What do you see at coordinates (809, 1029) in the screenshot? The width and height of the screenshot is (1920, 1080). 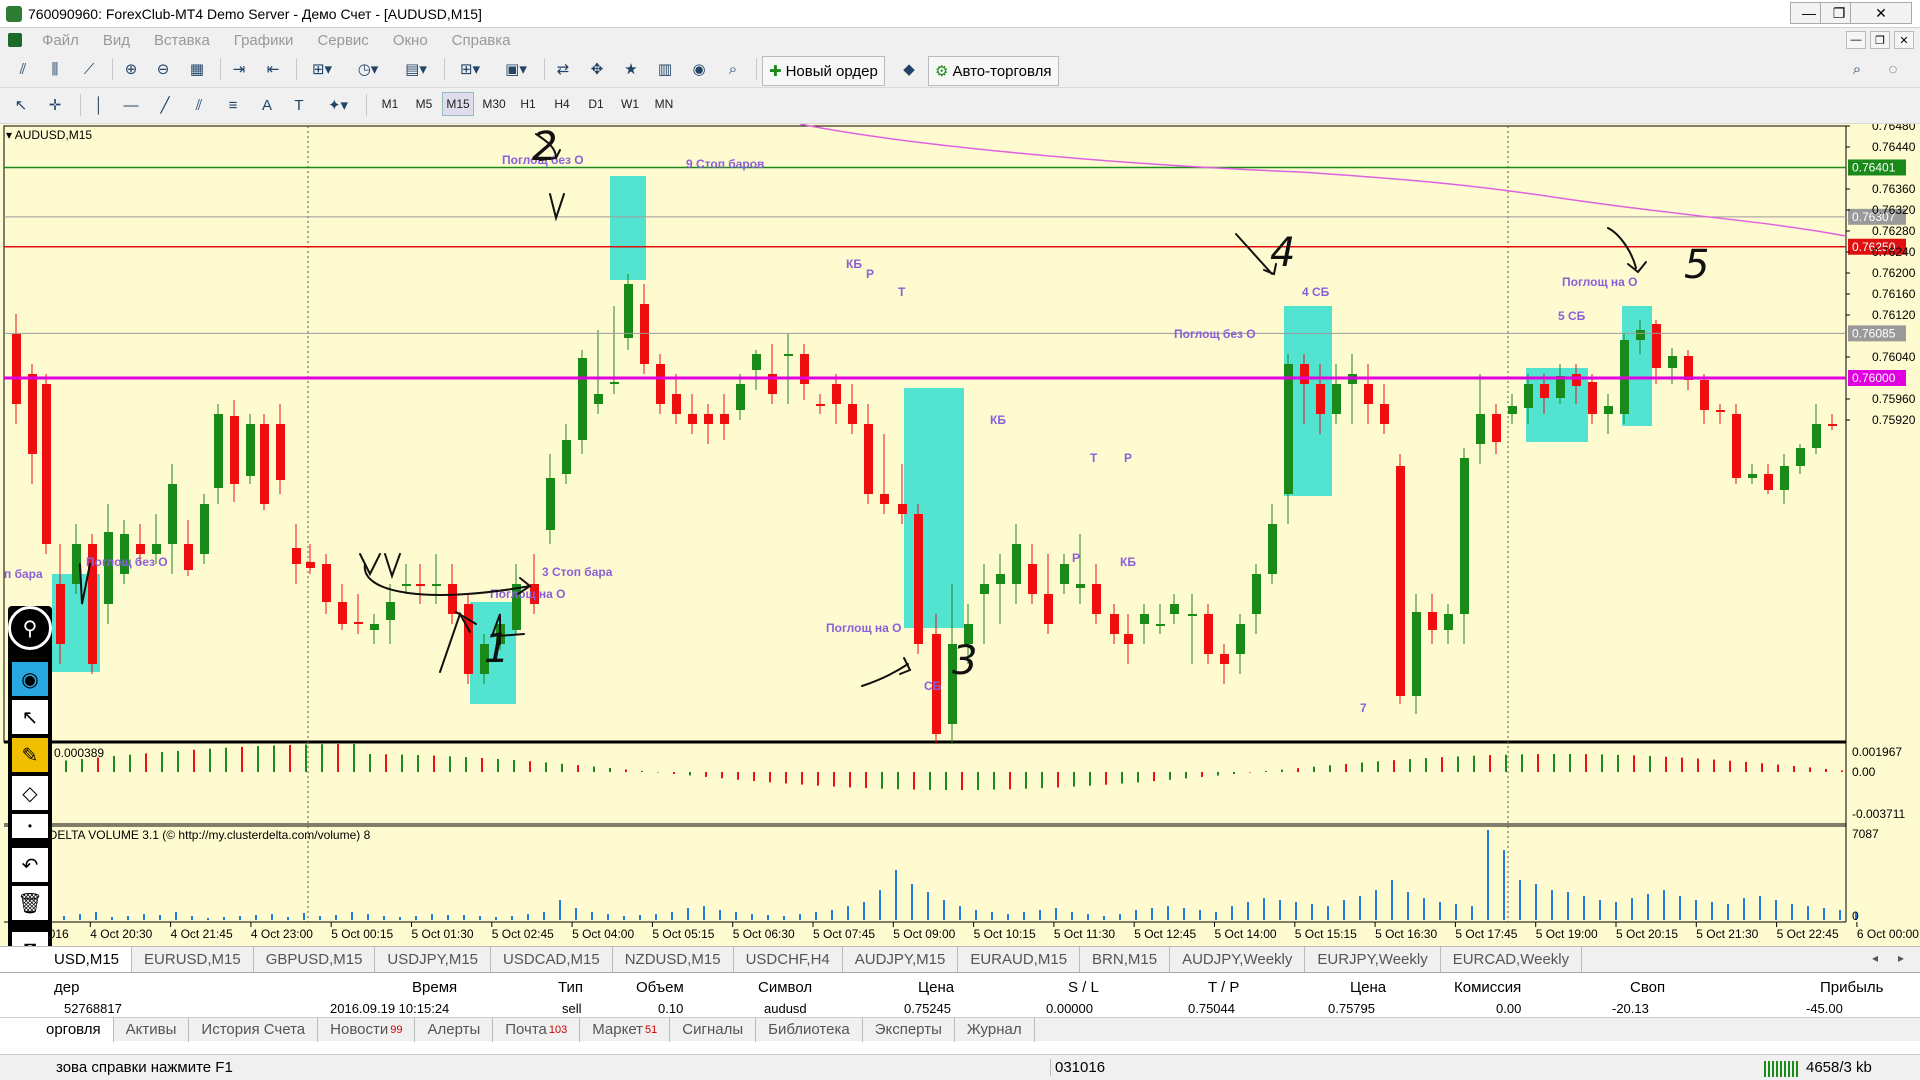 I see `tab-library: Библиотека` at bounding box center [809, 1029].